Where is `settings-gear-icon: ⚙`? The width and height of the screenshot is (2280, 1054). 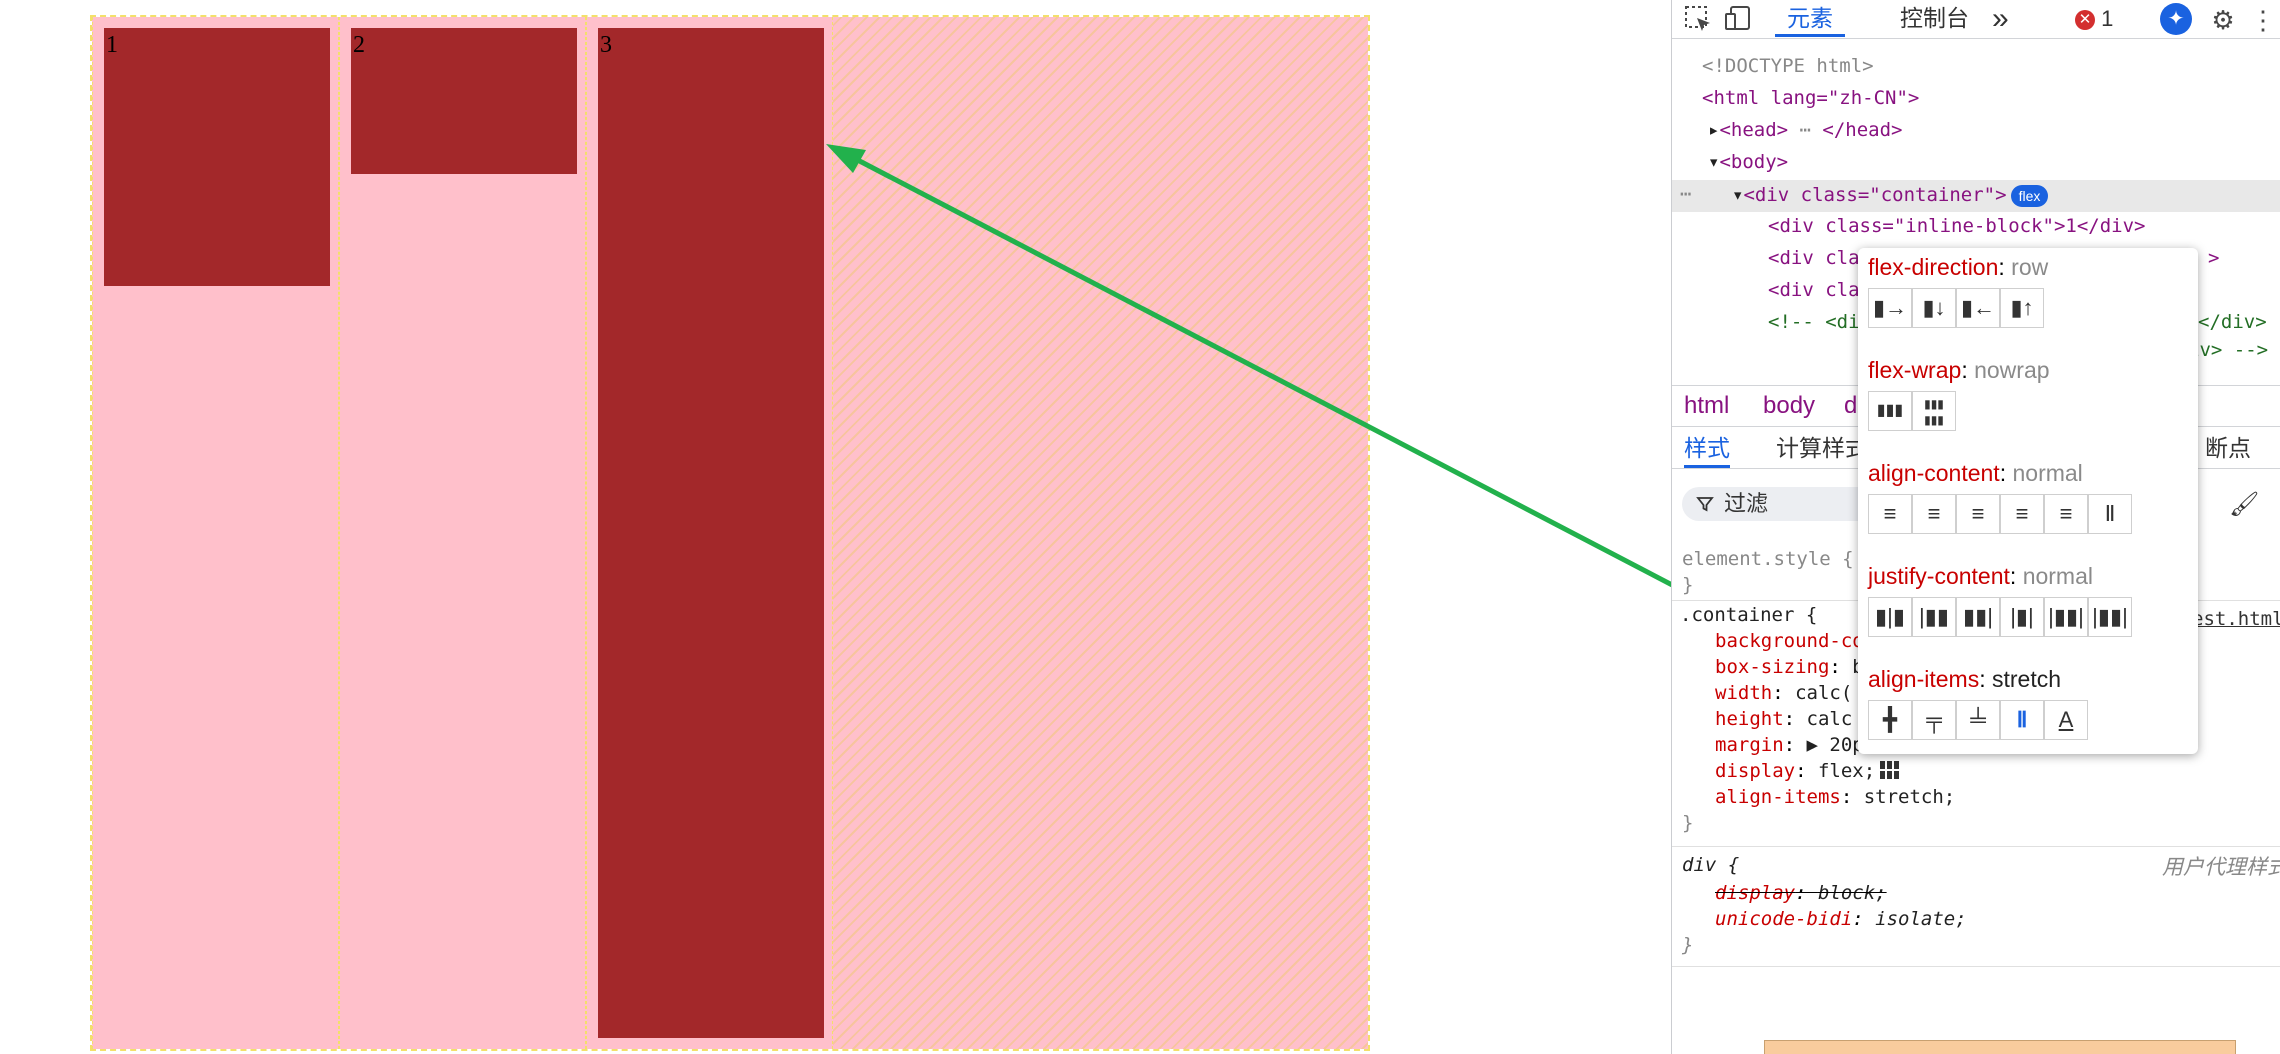
settings-gear-icon: ⚙ is located at coordinates (2223, 20).